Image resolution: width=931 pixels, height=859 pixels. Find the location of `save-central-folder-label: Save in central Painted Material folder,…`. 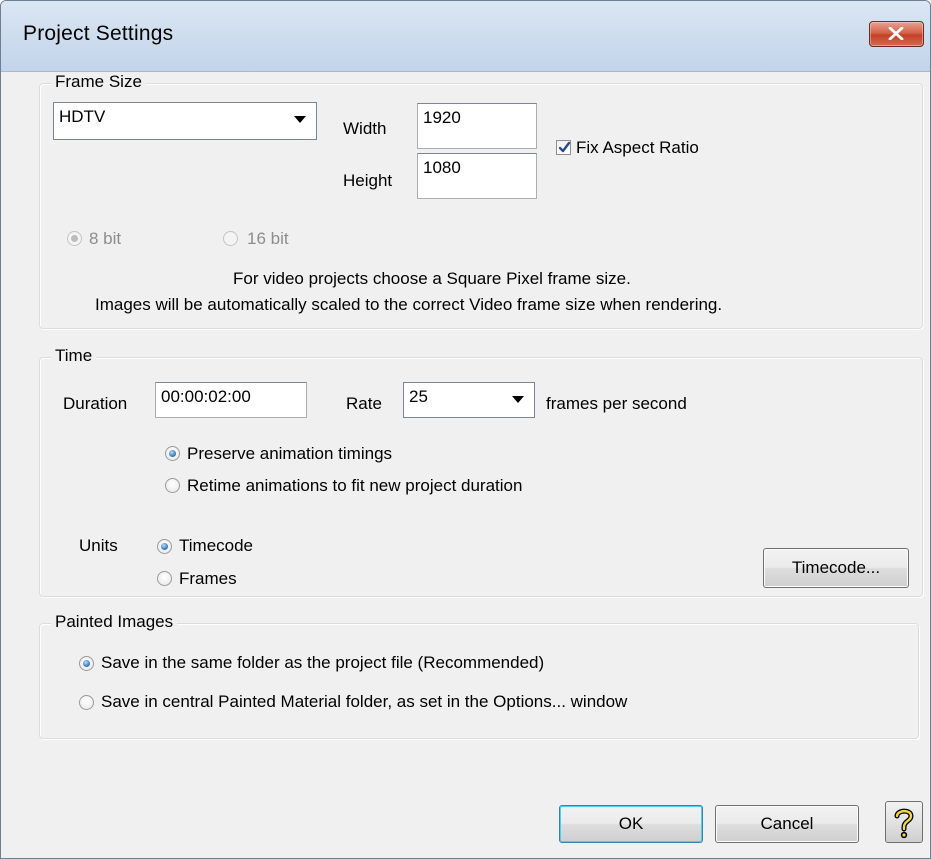

save-central-folder-label: Save in central Painted Material folder,… is located at coordinates (364, 701).